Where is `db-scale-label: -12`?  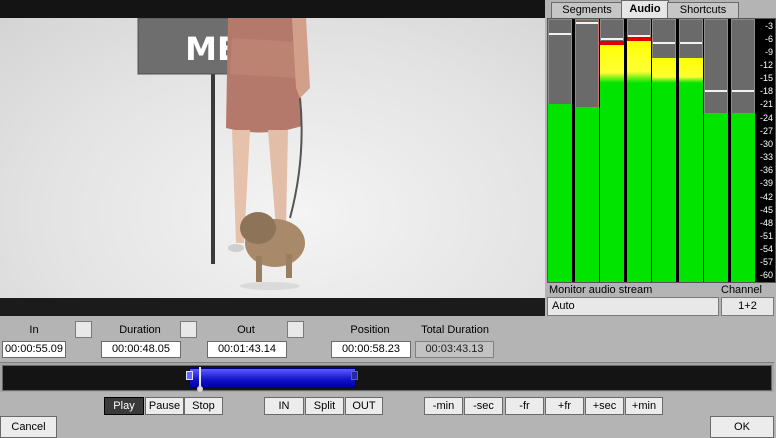
db-scale-label: -12 is located at coordinates (766, 65).